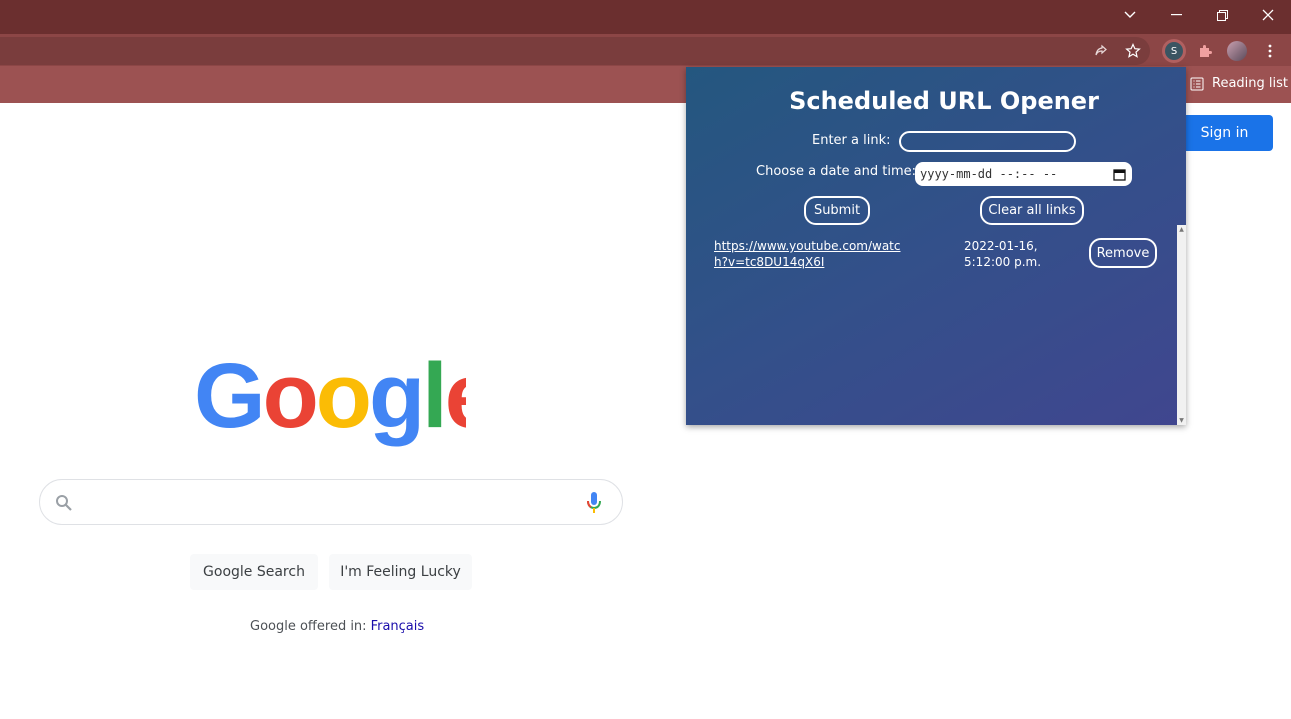 The height and width of the screenshot is (719, 1291). I want to click on minimize-icon, so click(1176, 15).